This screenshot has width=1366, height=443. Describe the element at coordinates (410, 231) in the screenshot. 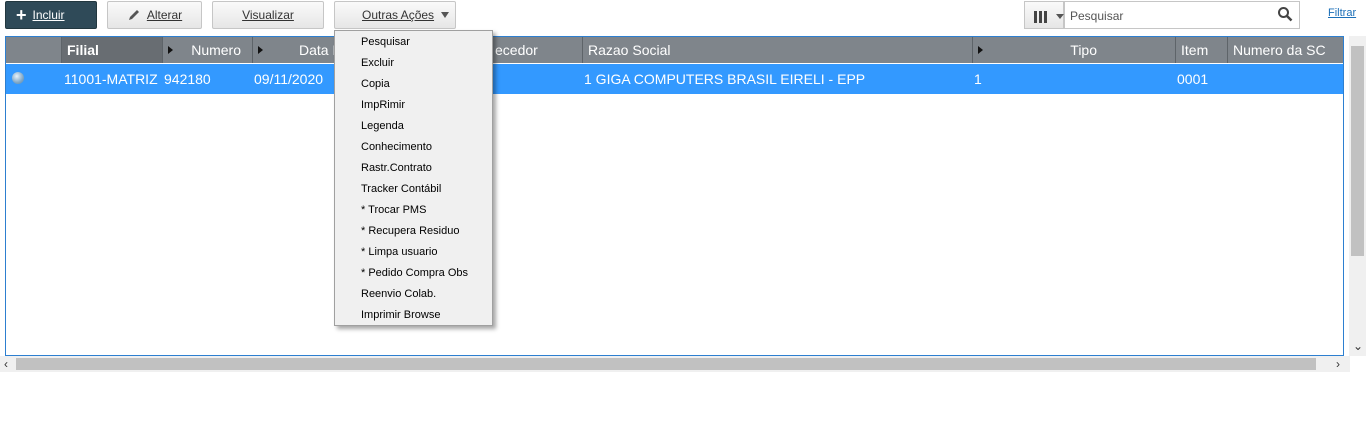

I see `menu-item-recupera-residuo: * Recupera Residuo` at that location.